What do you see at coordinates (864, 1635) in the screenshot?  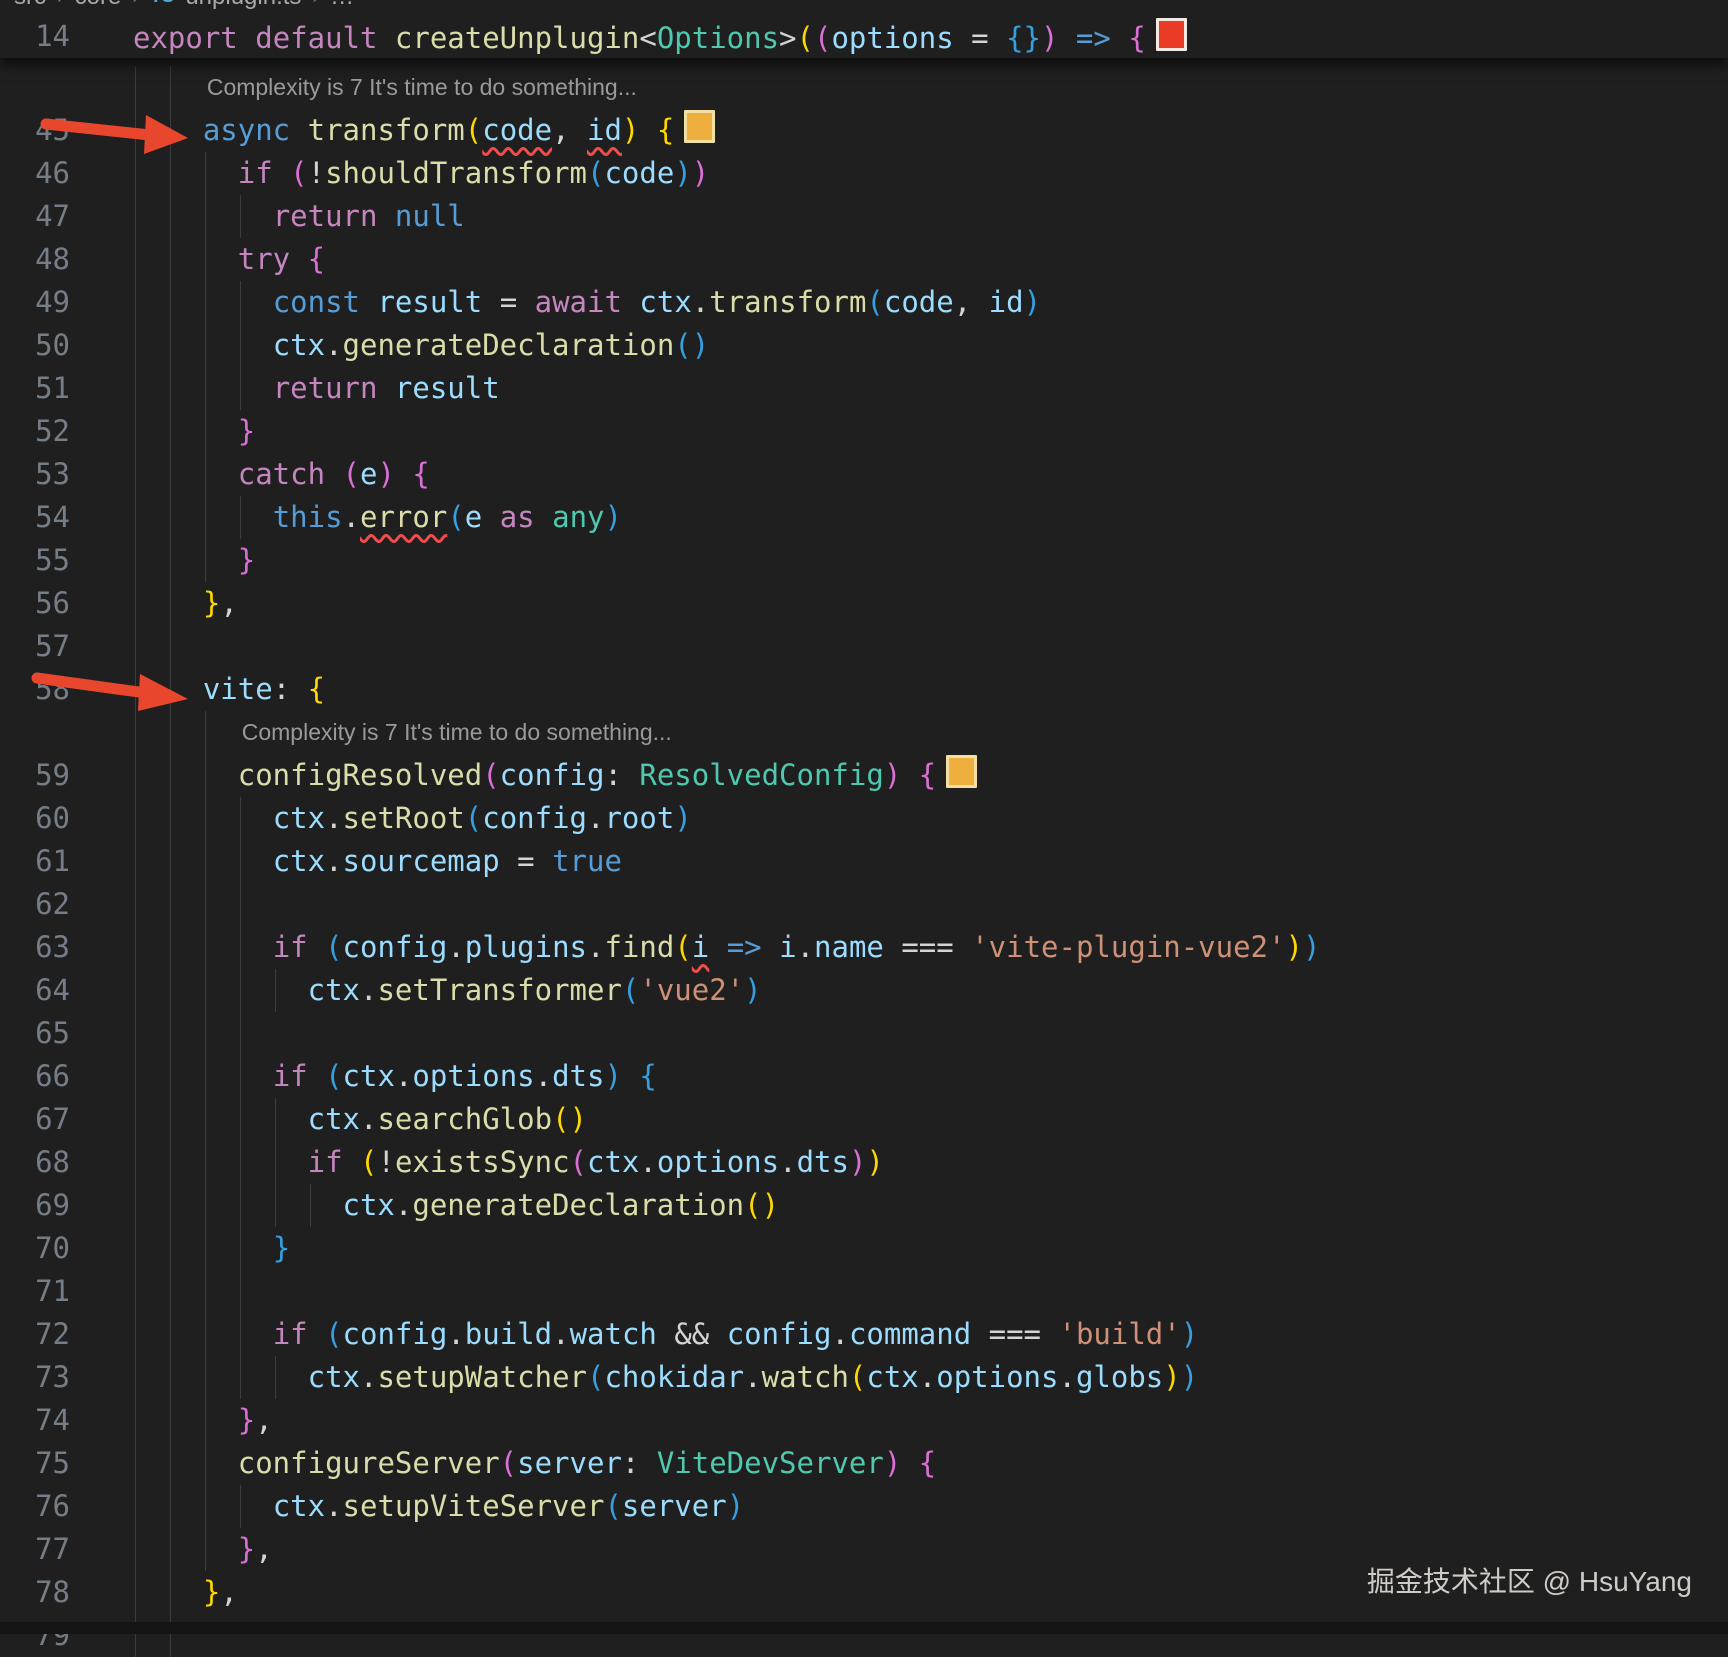 I see `code-line-79: 79` at bounding box center [864, 1635].